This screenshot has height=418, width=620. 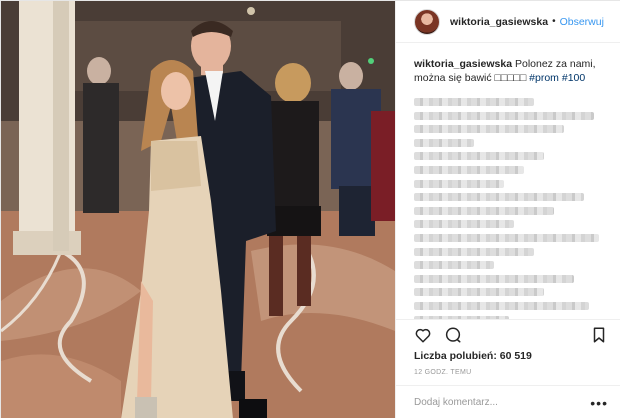 I want to click on hashtag-prom: #prom, so click(x=544, y=78).